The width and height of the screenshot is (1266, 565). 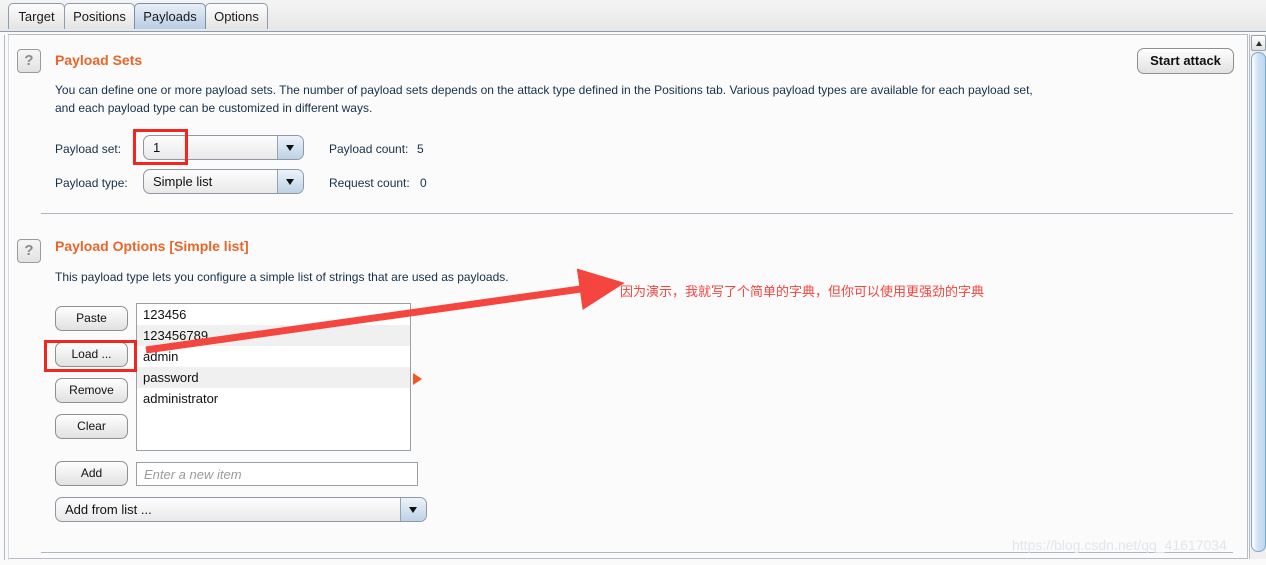 What do you see at coordinates (36, 16) in the screenshot?
I see `tab-target: Target` at bounding box center [36, 16].